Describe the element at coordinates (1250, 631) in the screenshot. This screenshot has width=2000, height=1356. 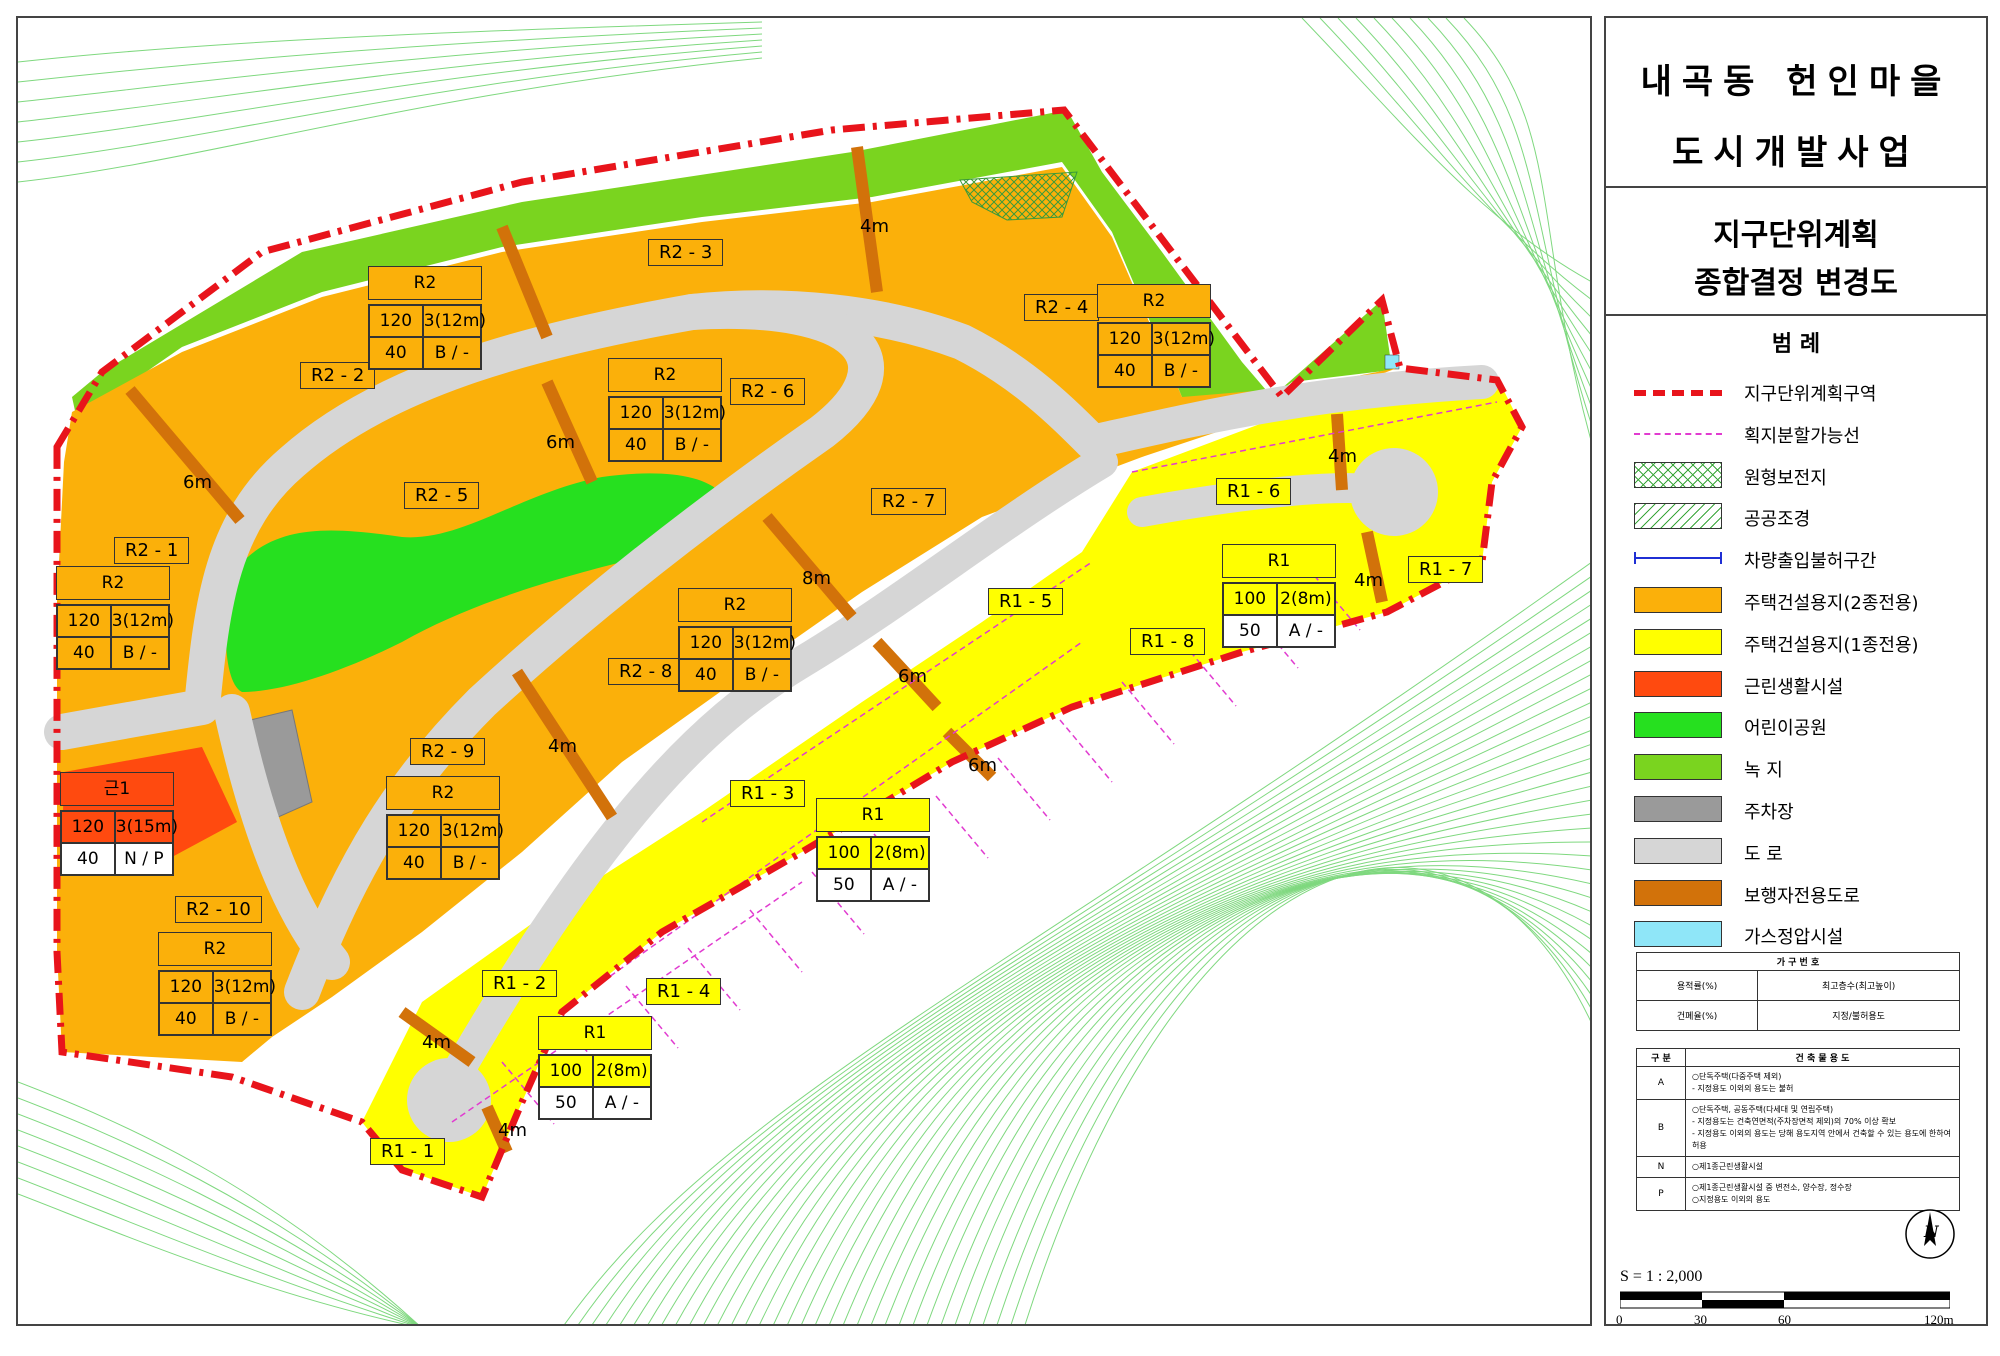
I see `info-box-cell: 50` at that location.